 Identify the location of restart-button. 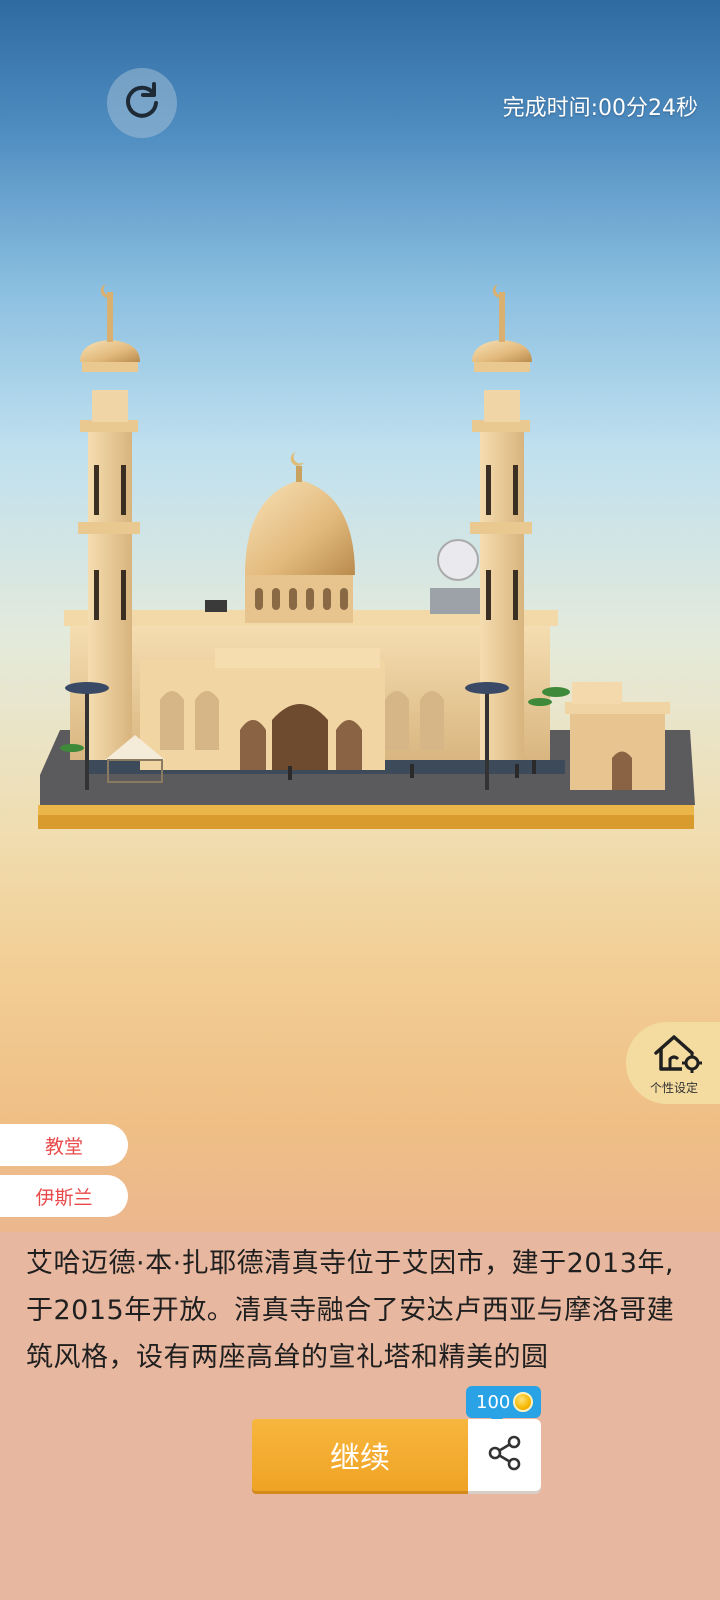
(142, 103).